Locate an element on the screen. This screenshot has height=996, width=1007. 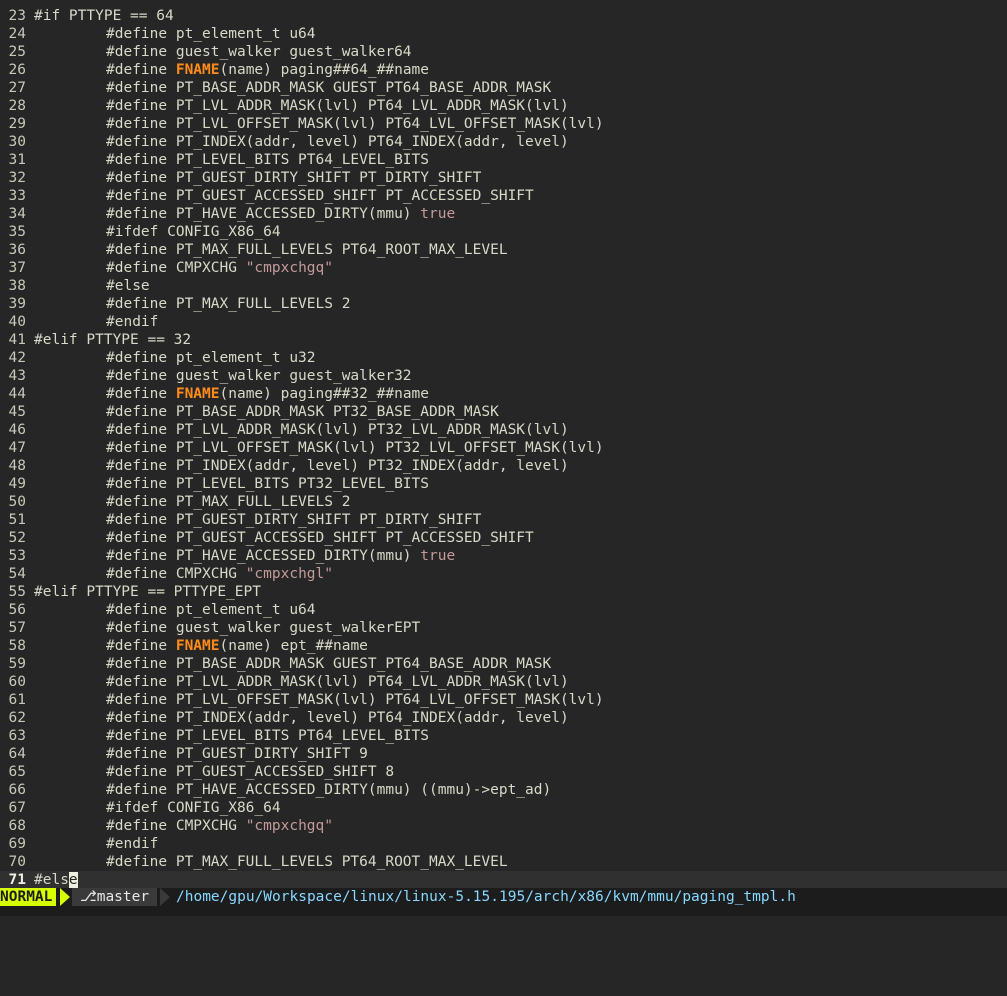
code-line: 67 #ifdef CONFIG_X86_64 is located at coordinates (503, 808).